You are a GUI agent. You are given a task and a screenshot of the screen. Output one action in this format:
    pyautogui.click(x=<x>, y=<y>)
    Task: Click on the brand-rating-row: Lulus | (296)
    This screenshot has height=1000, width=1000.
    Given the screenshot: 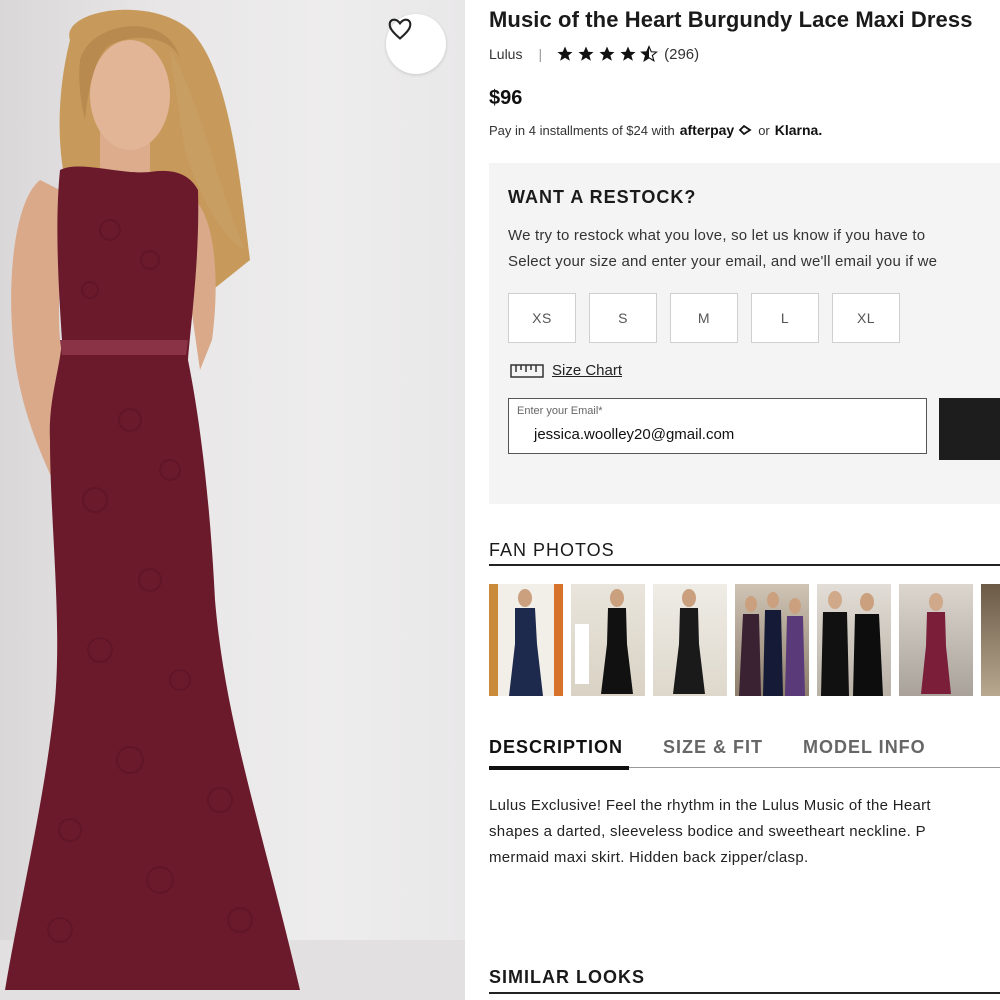 What is the action you would take?
    pyautogui.click(x=594, y=54)
    